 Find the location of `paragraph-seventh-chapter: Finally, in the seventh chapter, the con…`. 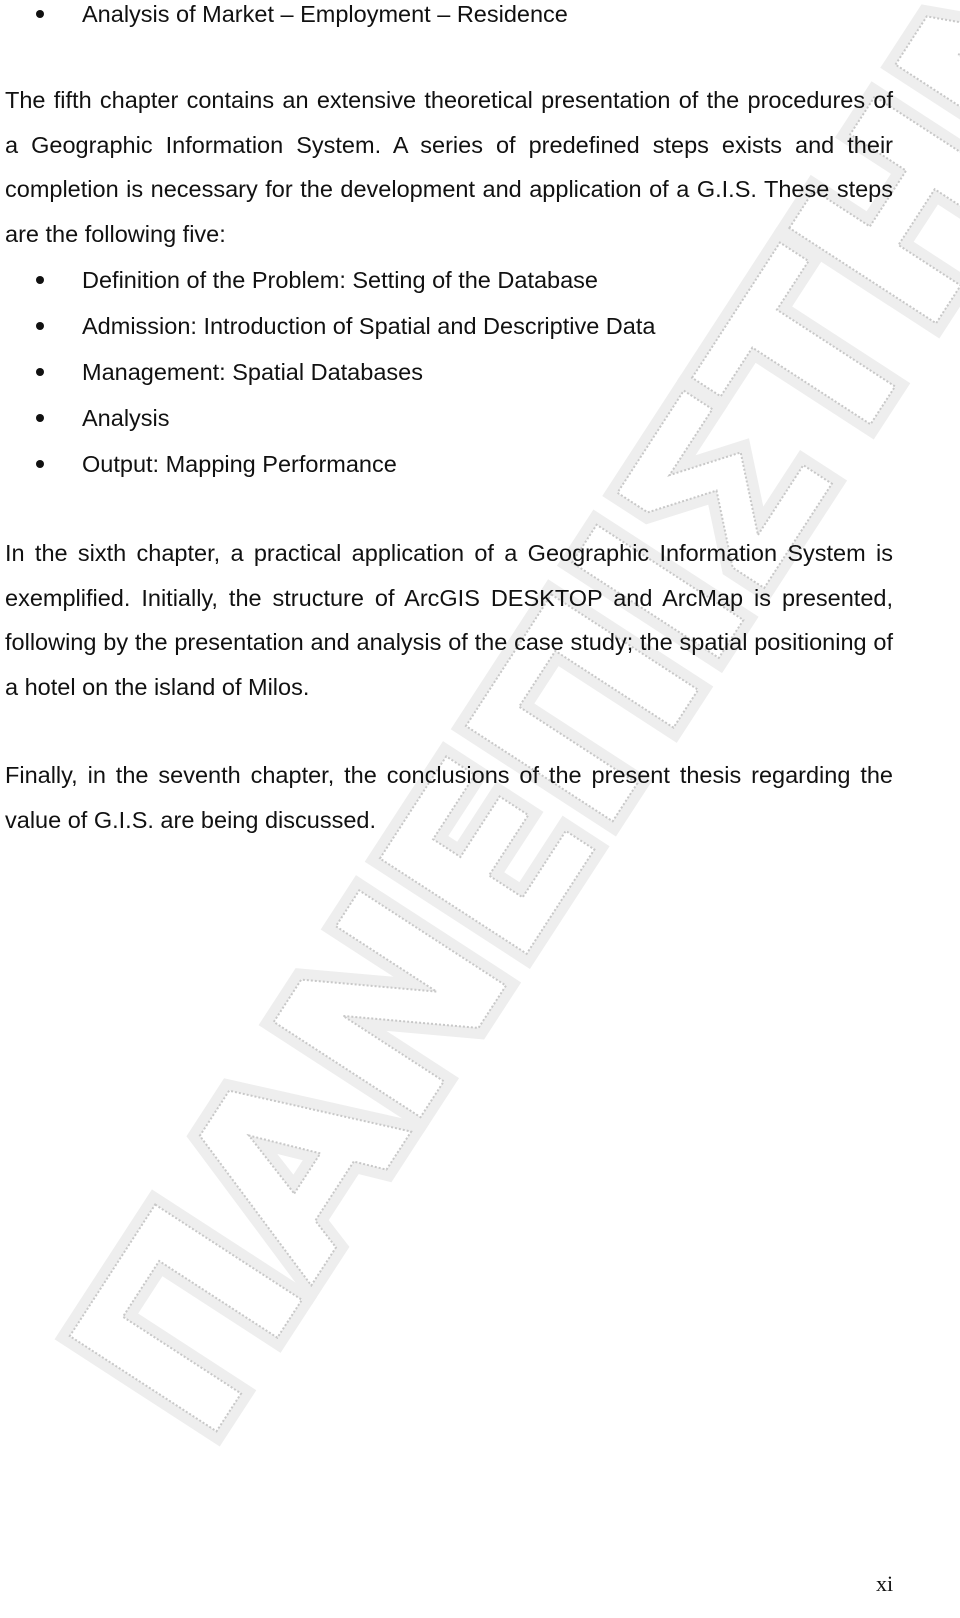

paragraph-seventh-chapter: Finally, in the seventh chapter, the con… is located at coordinates (449, 797).